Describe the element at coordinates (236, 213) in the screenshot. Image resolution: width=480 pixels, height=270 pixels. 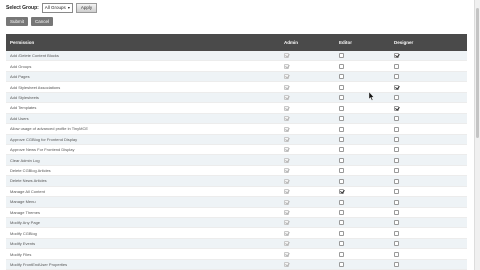
I see `table-row: Manage Themes` at that location.